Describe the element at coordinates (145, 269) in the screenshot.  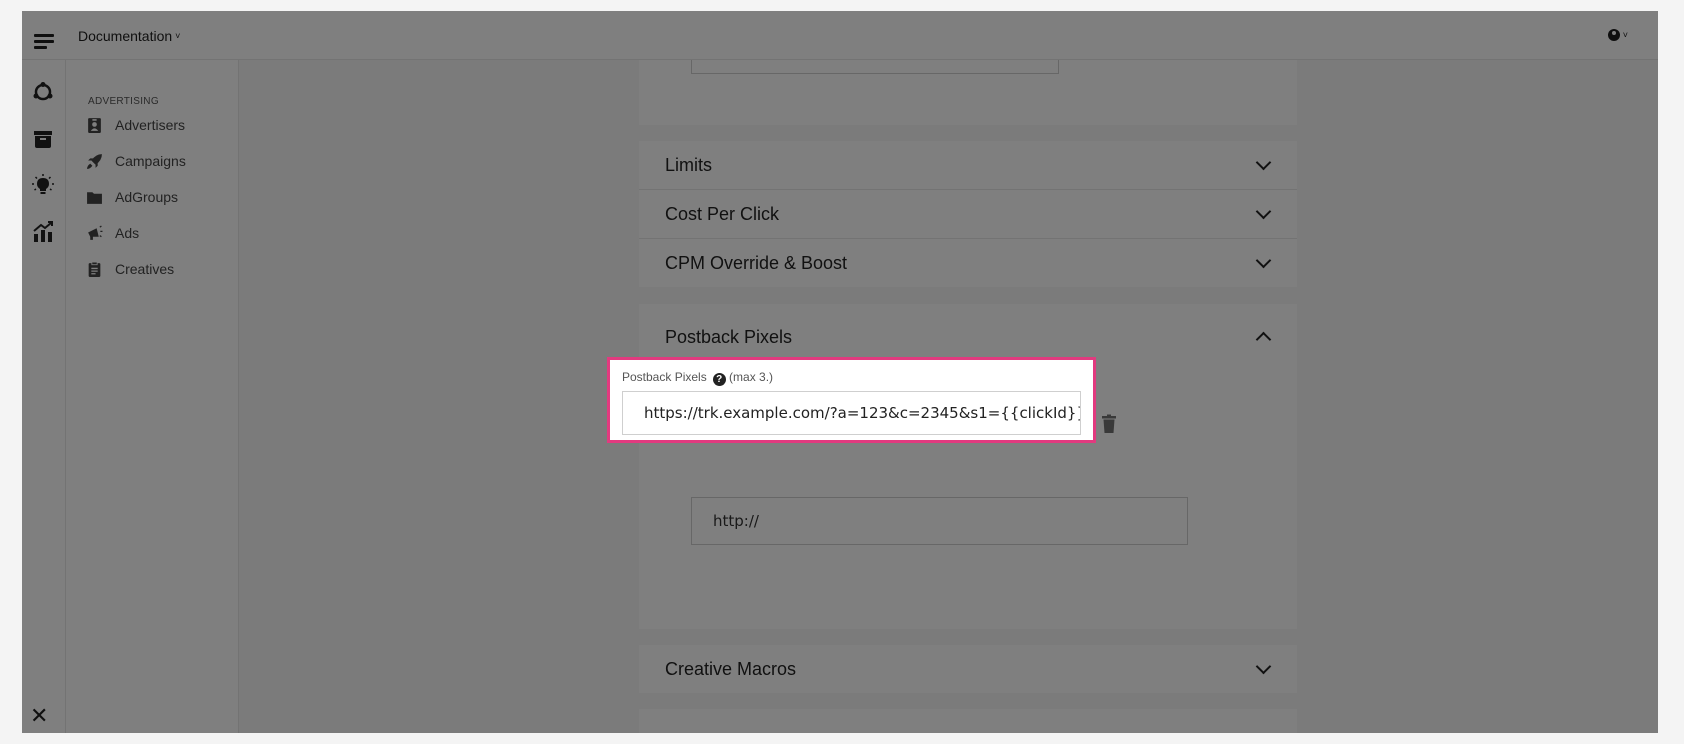
I see `sidebar-item-label: Creatives` at that location.